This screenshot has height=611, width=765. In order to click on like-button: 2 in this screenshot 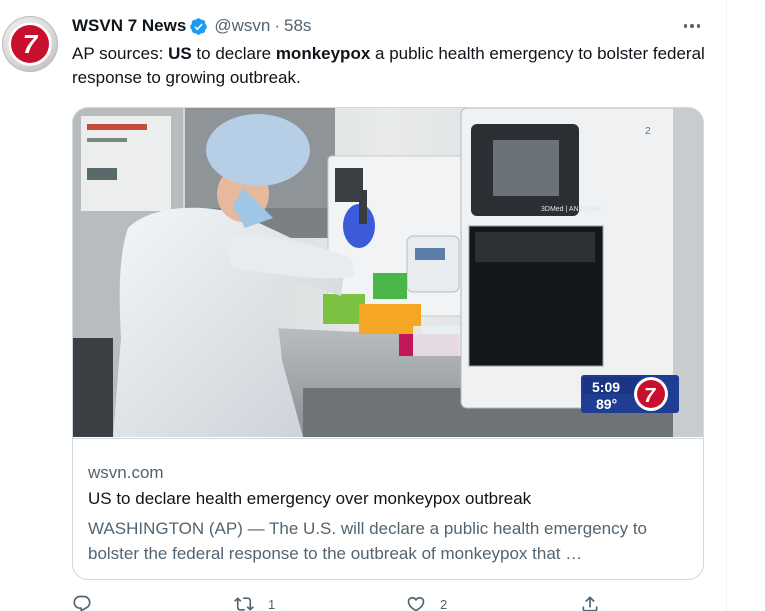, I will do `click(426, 602)`.